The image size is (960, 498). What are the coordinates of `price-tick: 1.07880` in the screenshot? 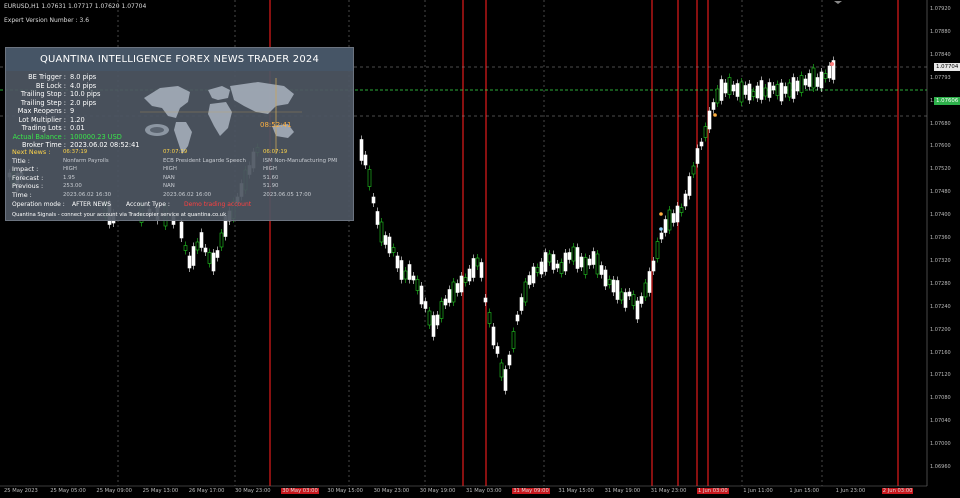 It's located at (940, 31).